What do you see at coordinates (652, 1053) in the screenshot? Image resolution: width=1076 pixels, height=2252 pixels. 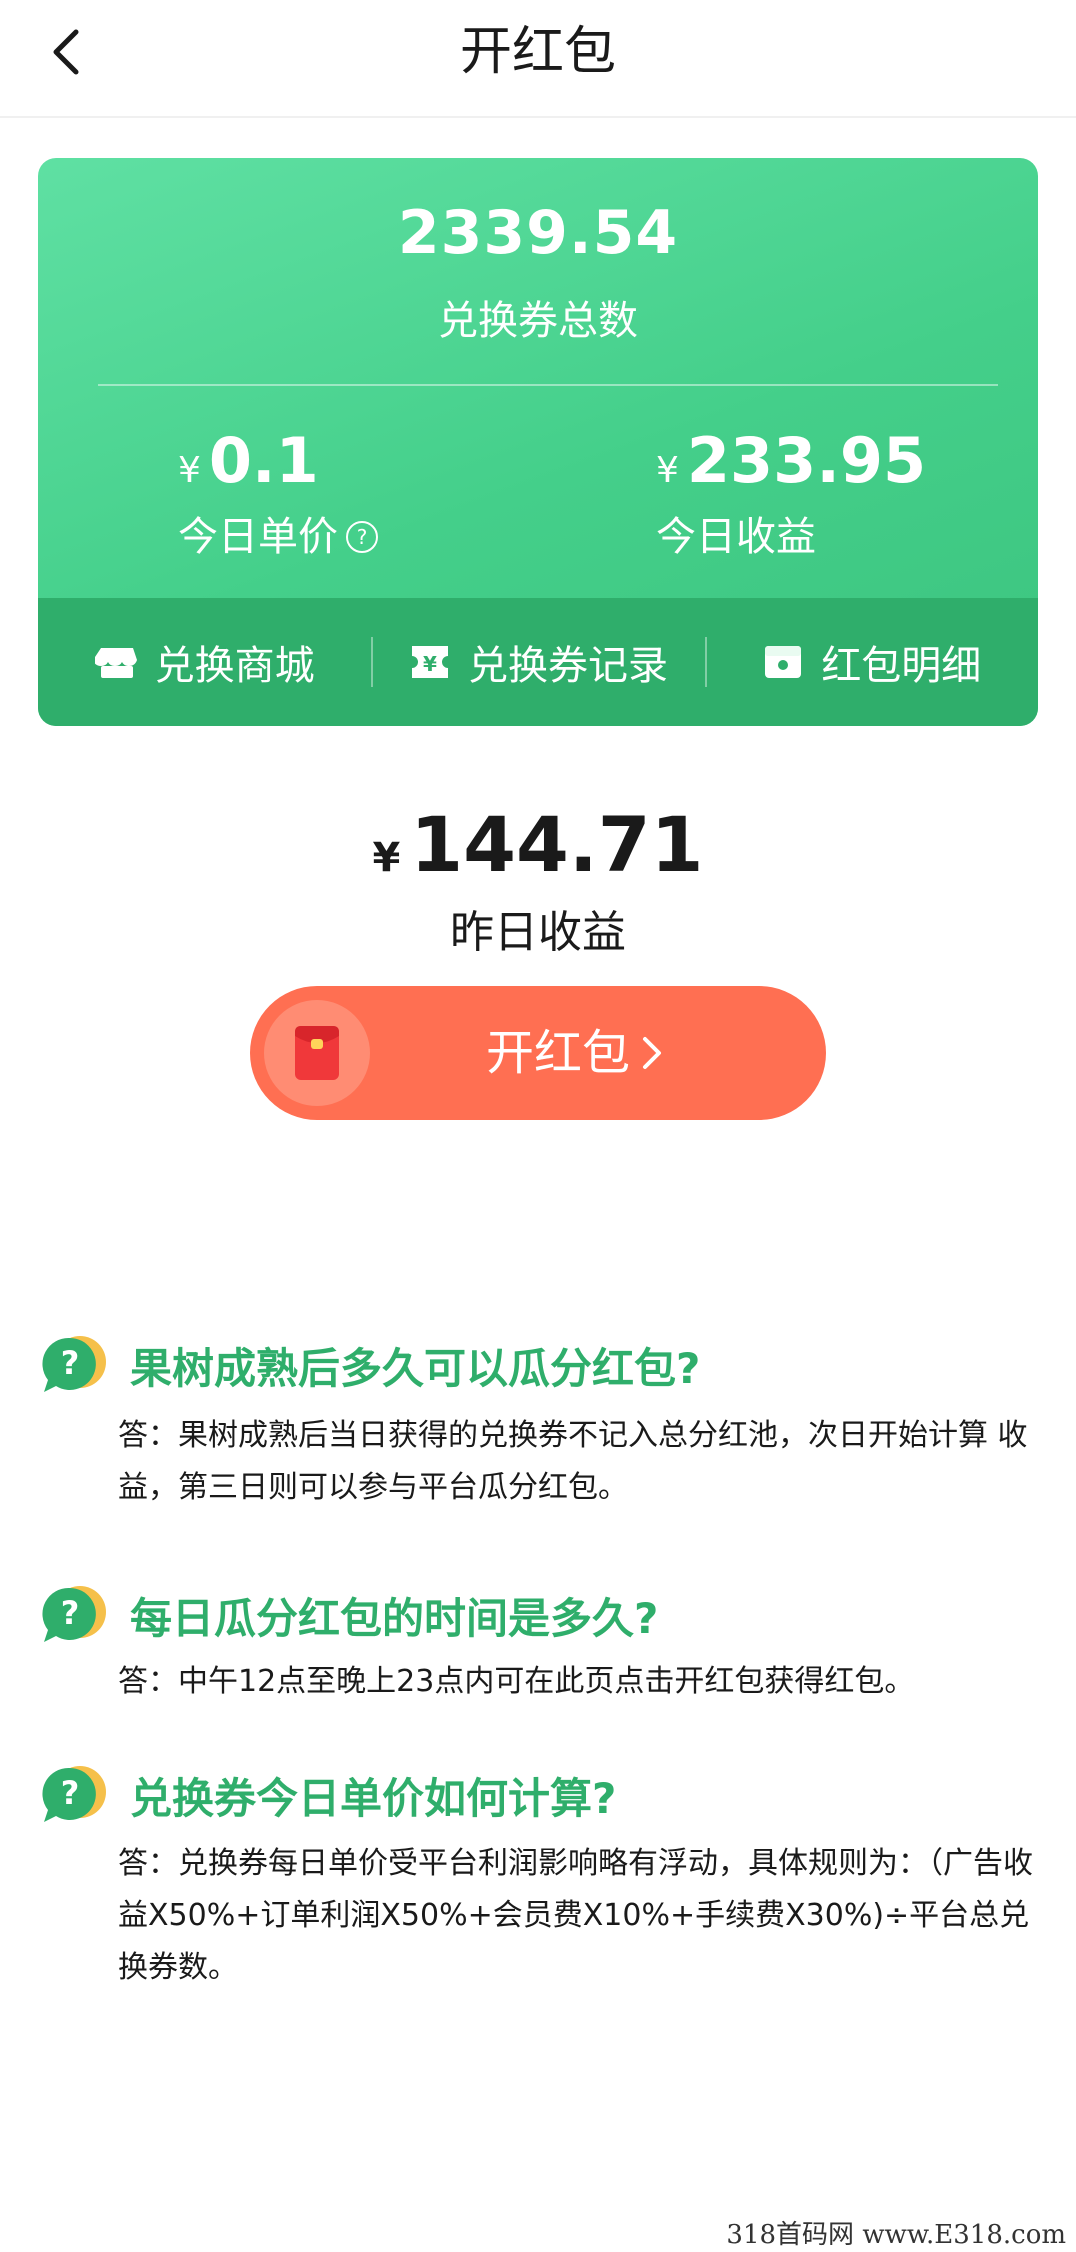 I see `chevron-right-icon` at bounding box center [652, 1053].